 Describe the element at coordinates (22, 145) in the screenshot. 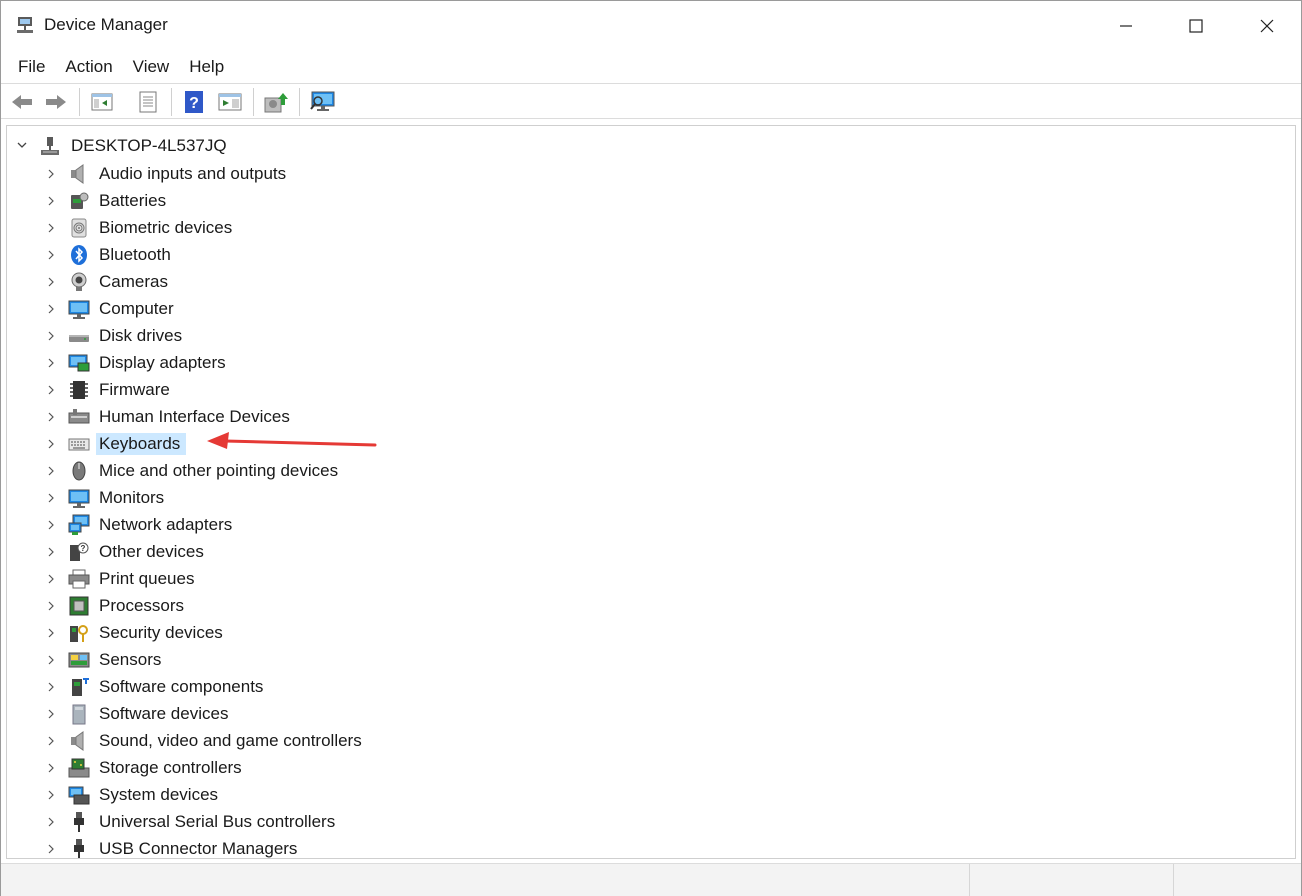

I see `chevron-down-icon` at that location.